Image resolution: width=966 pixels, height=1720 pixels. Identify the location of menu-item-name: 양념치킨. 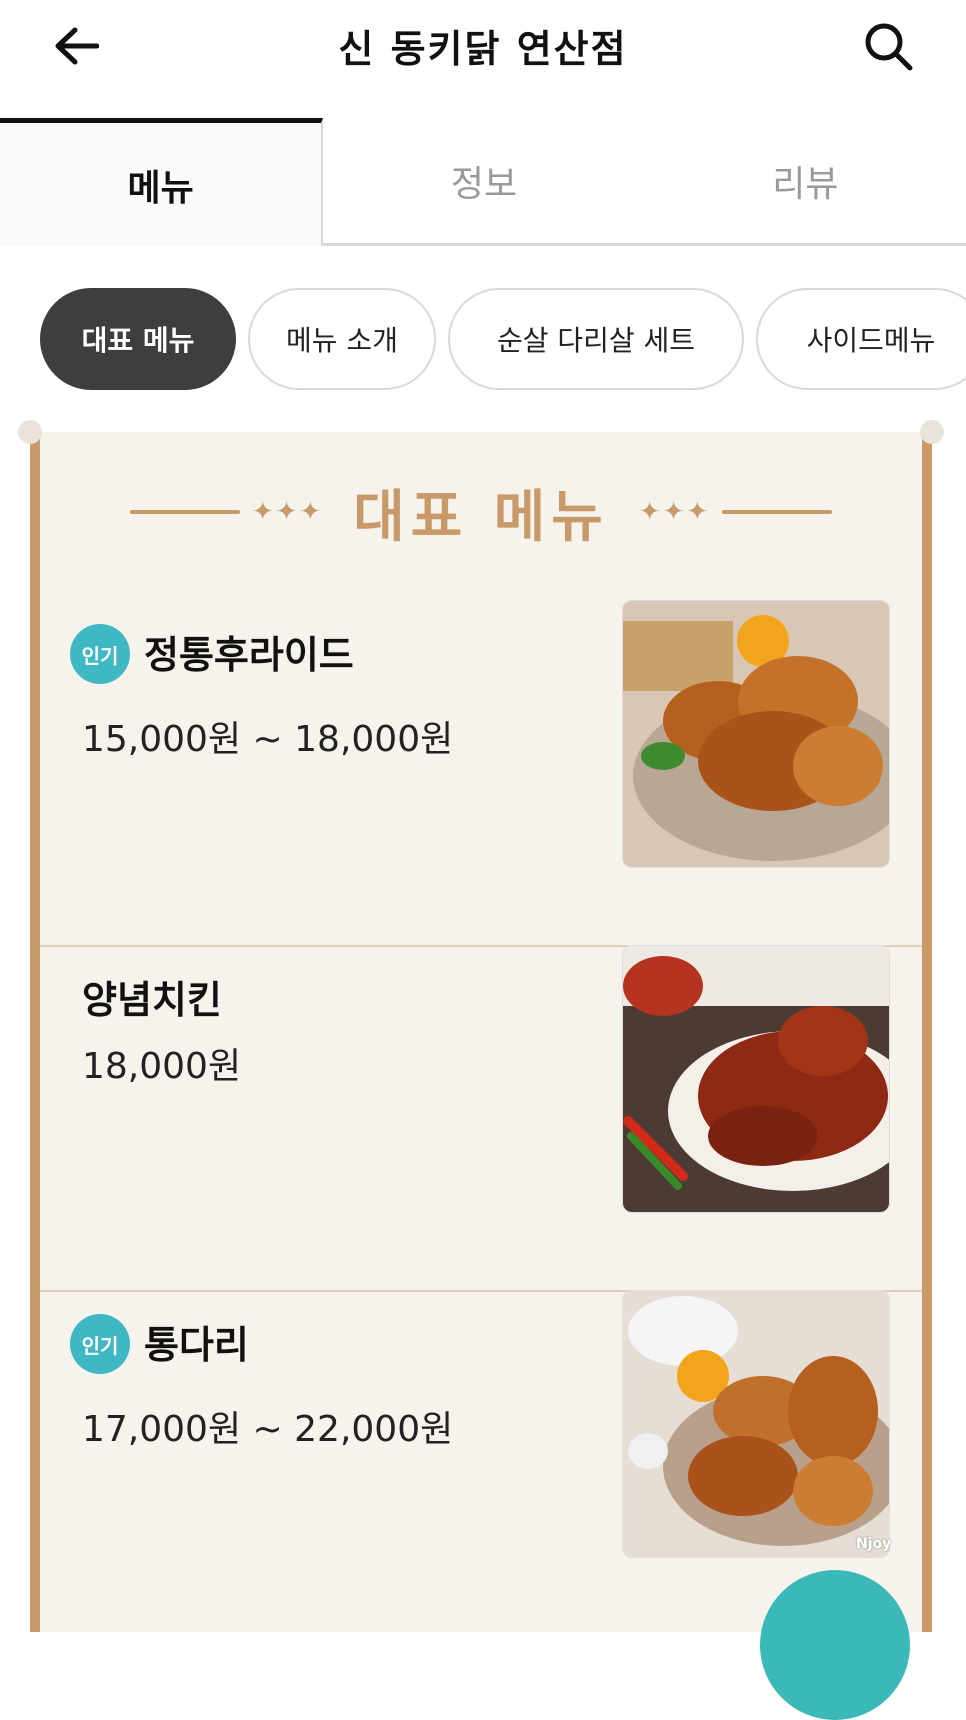
(152, 1000).